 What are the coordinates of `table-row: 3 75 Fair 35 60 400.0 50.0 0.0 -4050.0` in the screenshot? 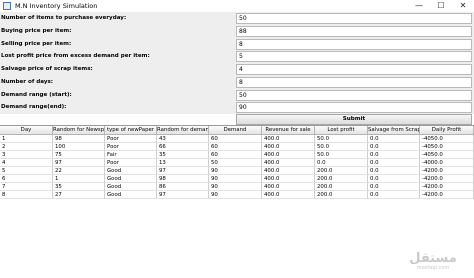 It's located at (237, 155).